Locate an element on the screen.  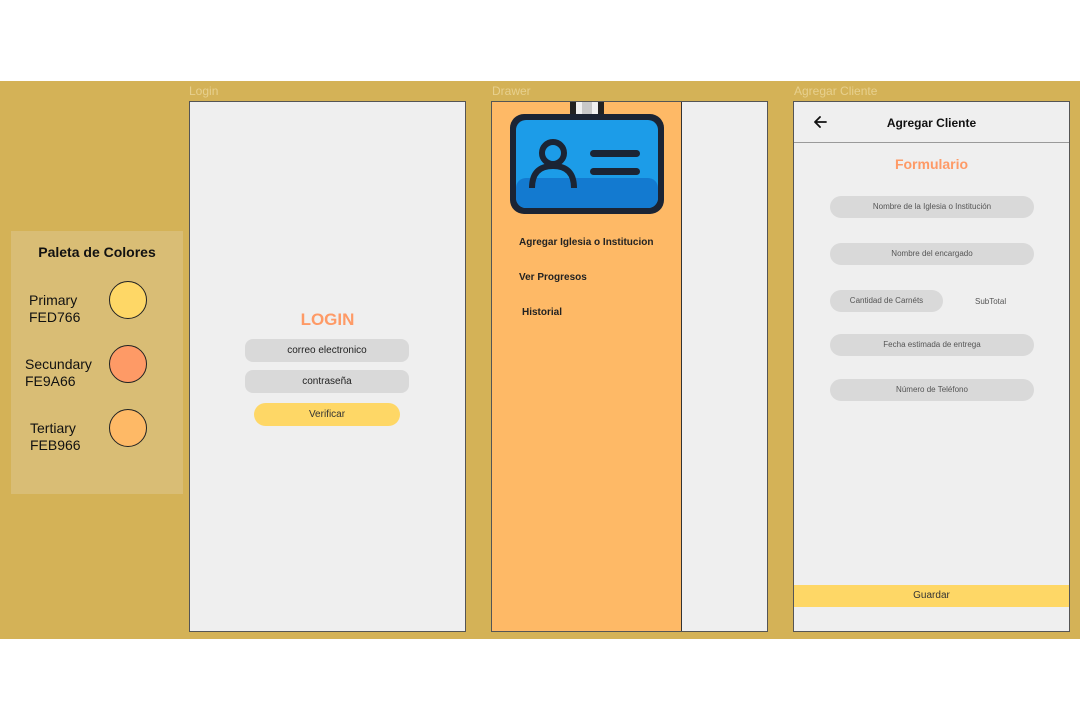
palette-title: Paleta de Colores is located at coordinates (97, 252).